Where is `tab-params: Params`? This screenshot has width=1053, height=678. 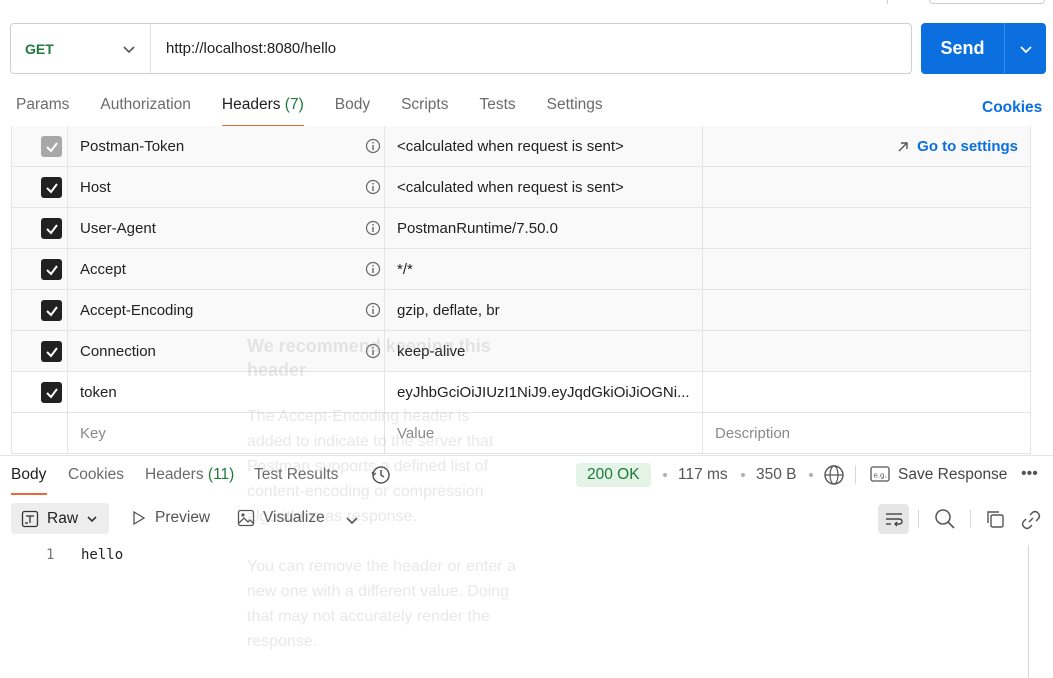
tab-params: Params is located at coordinates (42, 111).